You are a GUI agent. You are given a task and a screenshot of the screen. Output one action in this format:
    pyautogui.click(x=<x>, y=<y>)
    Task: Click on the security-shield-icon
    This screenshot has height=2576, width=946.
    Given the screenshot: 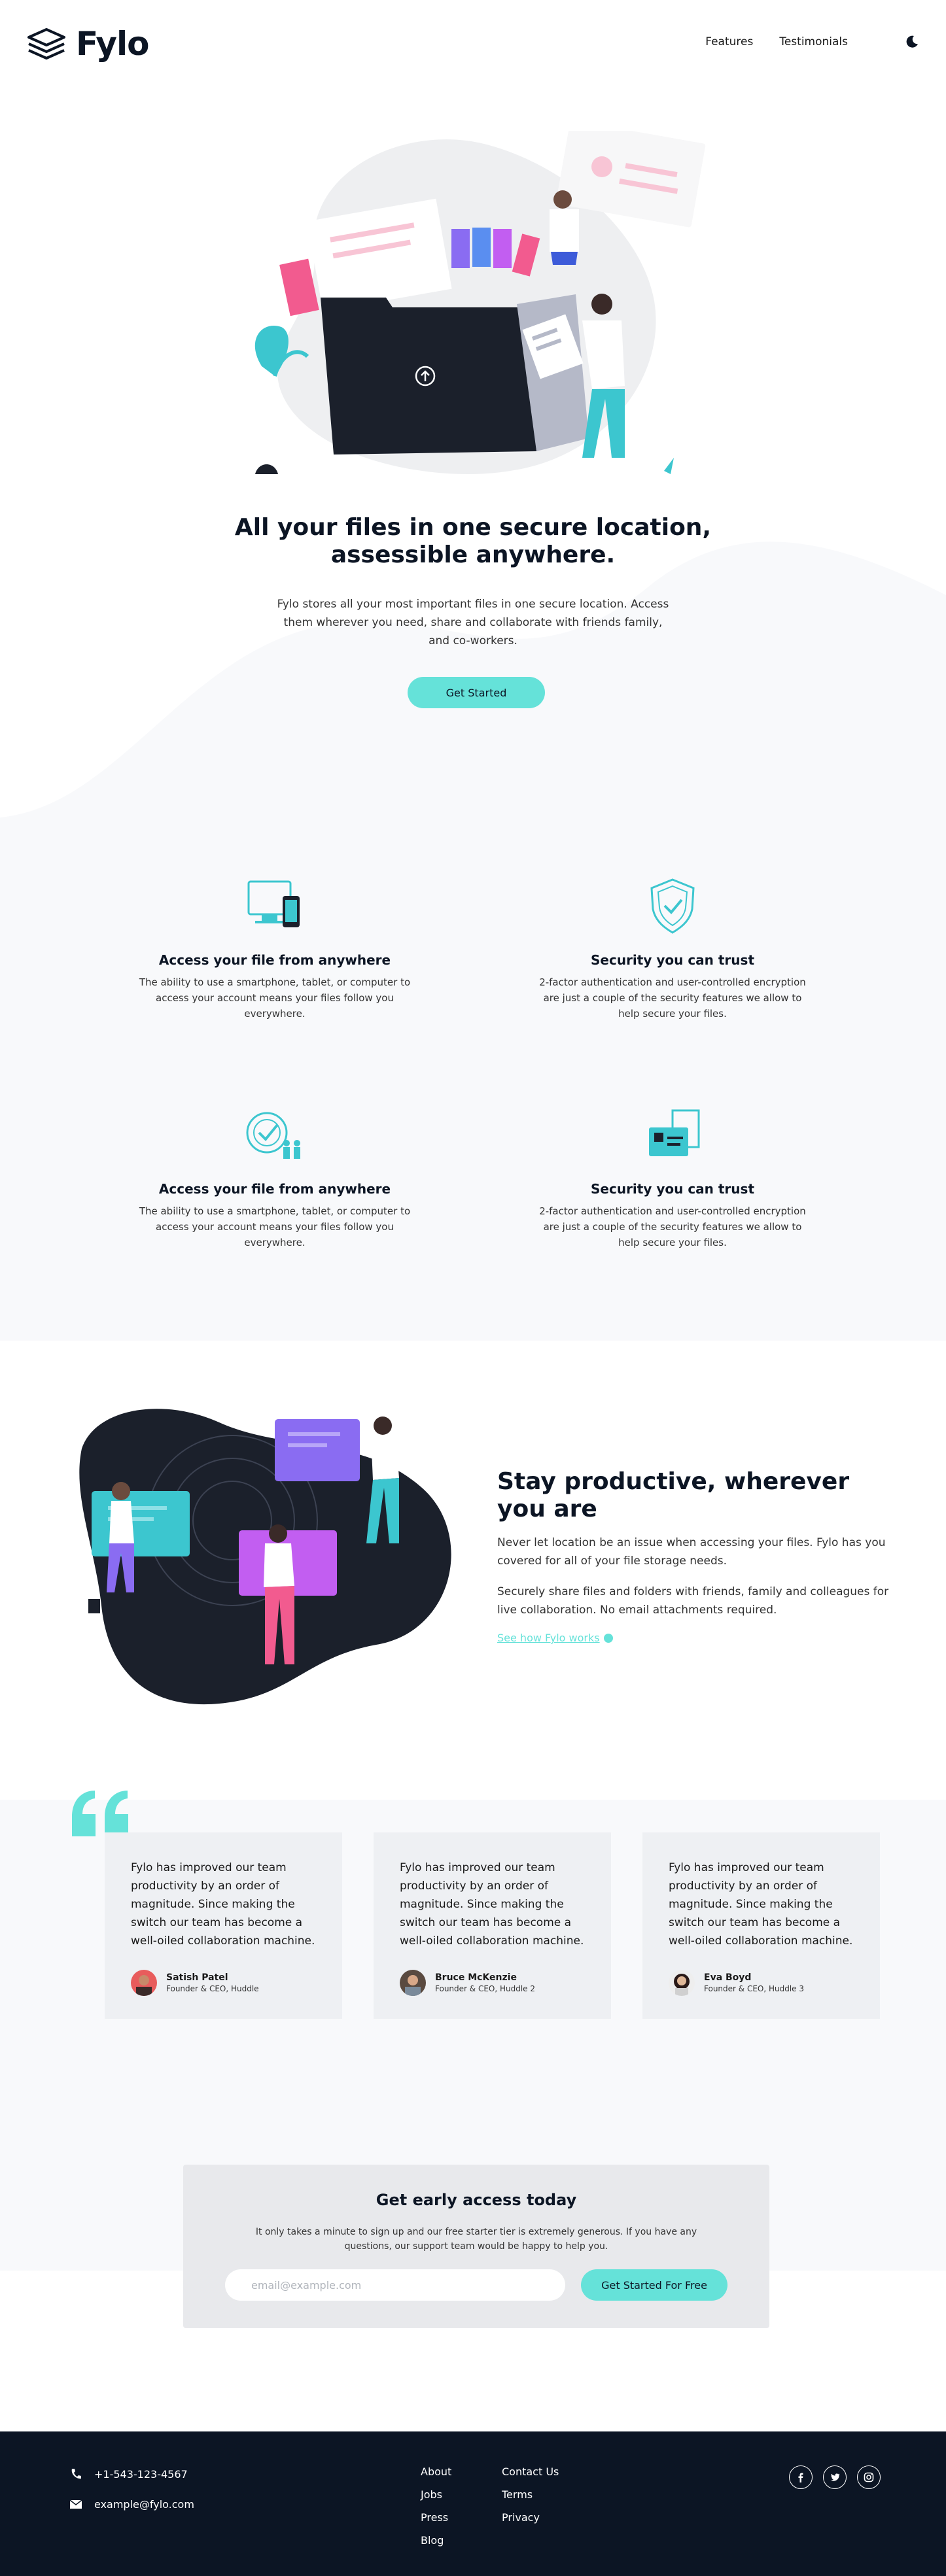 What is the action you would take?
    pyautogui.click(x=672, y=906)
    